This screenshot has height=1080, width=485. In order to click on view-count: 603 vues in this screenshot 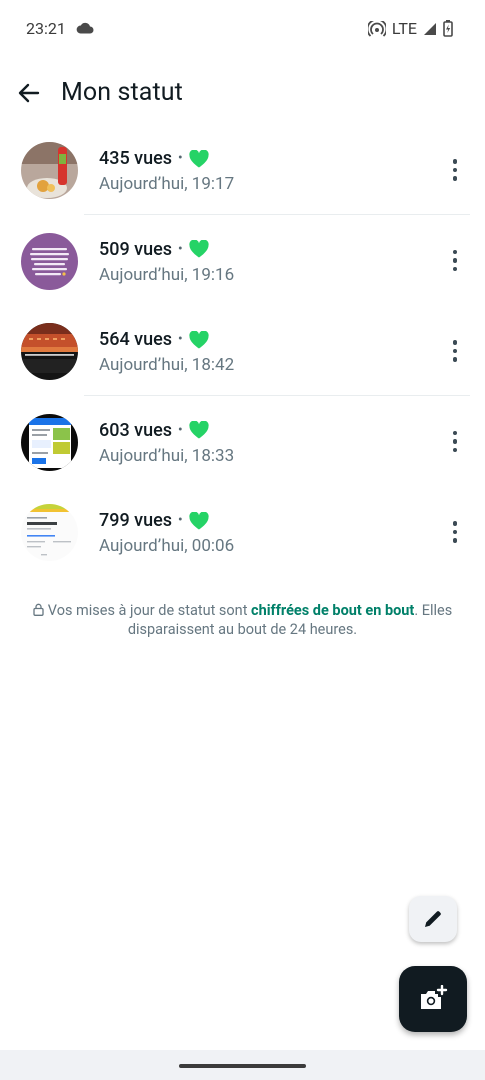, I will do `click(136, 430)`.